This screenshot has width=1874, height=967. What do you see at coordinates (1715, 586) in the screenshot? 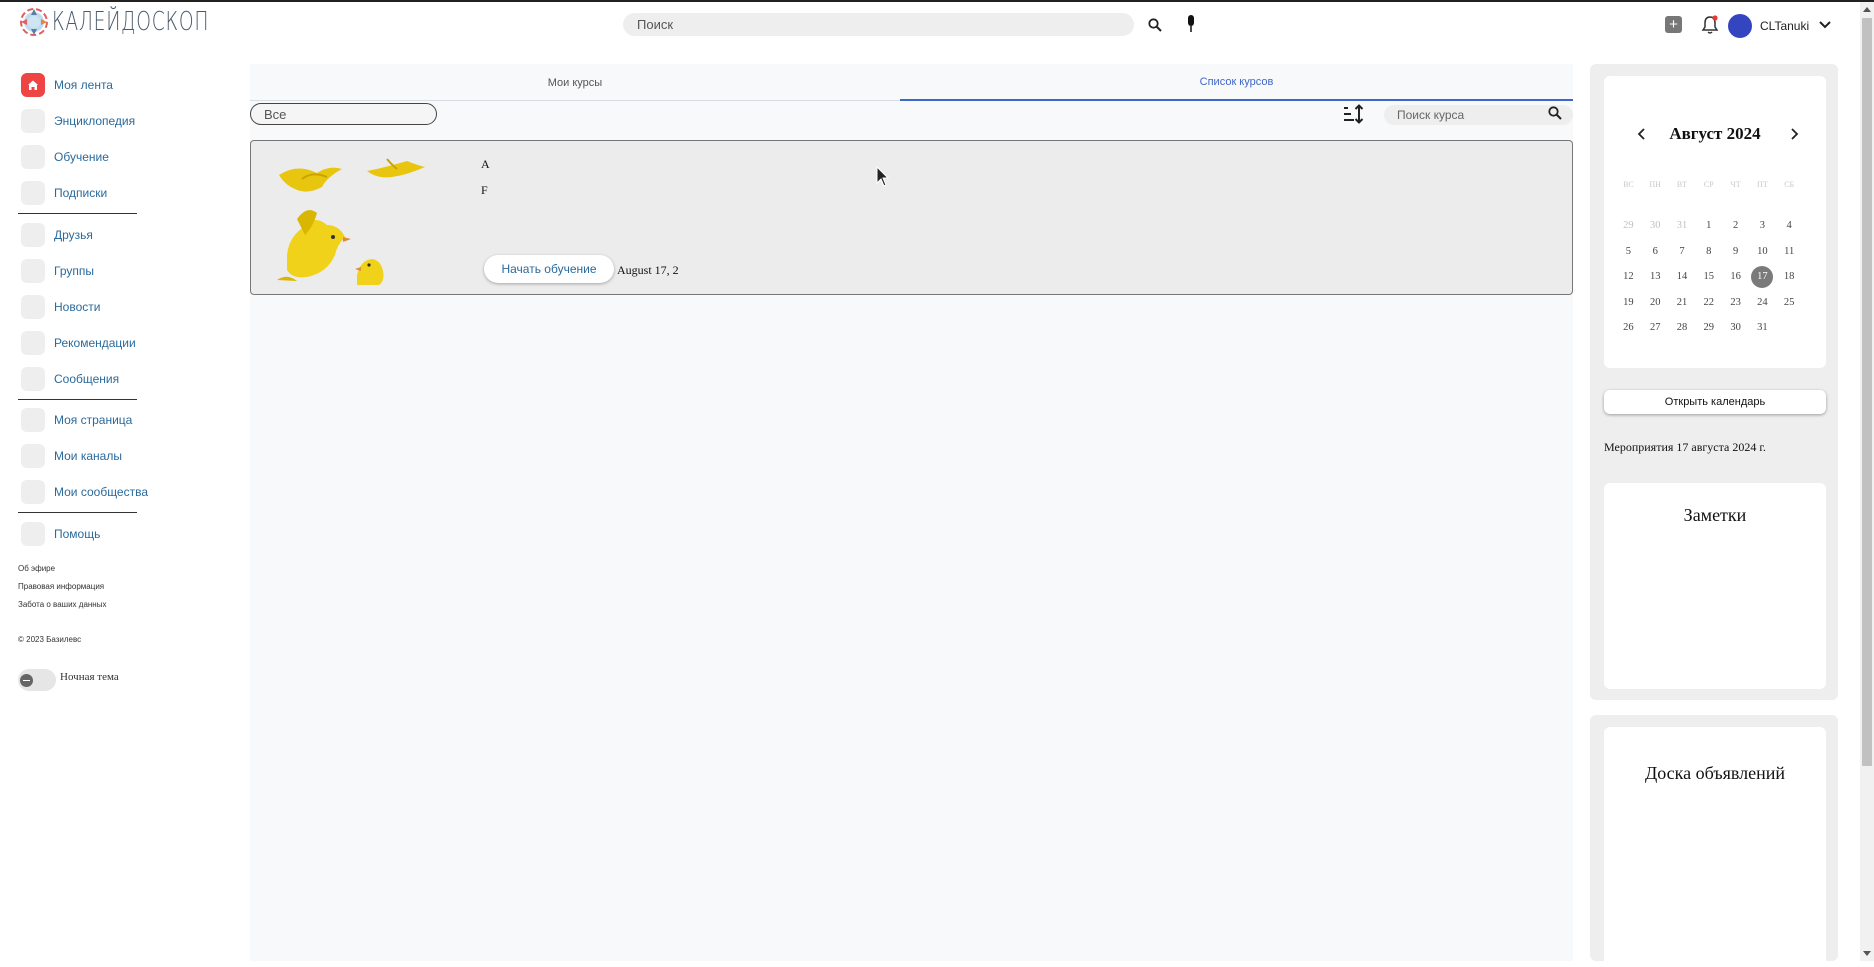
I see `notes-widget: Заметки` at bounding box center [1715, 586].